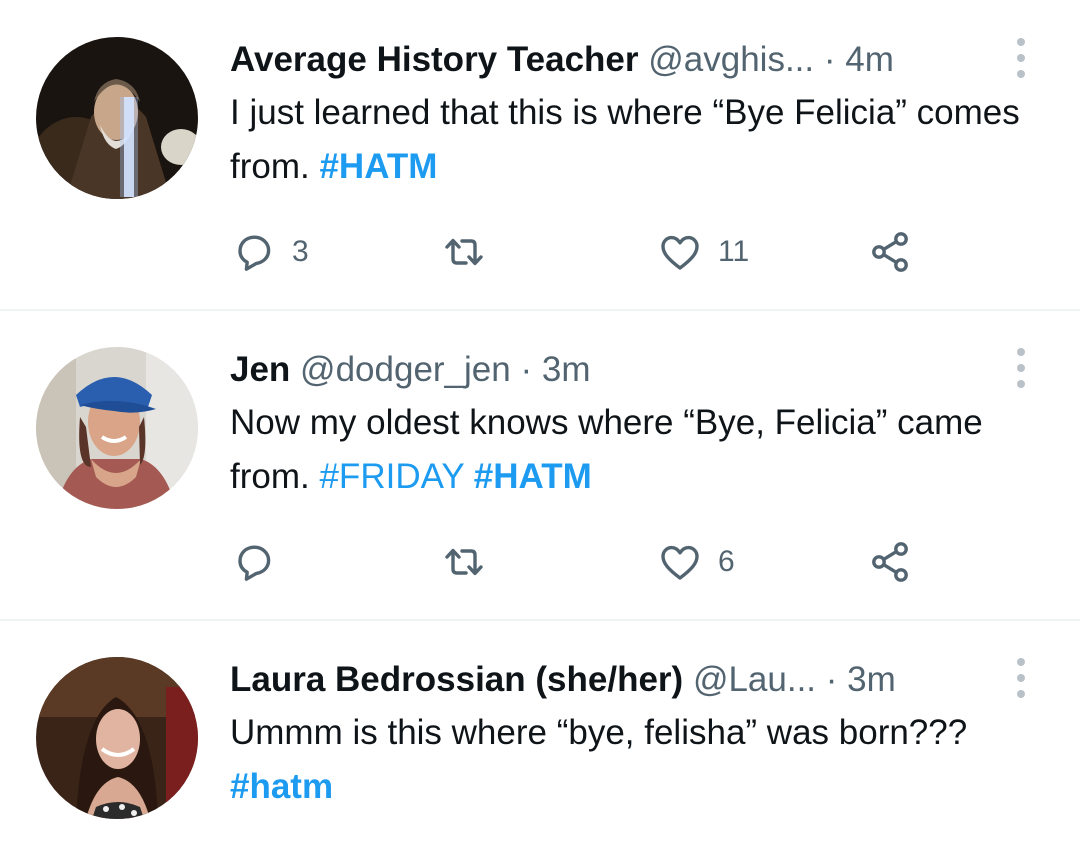 This screenshot has height=841, width=1080. I want to click on tweet-time: 4m, so click(869, 59).